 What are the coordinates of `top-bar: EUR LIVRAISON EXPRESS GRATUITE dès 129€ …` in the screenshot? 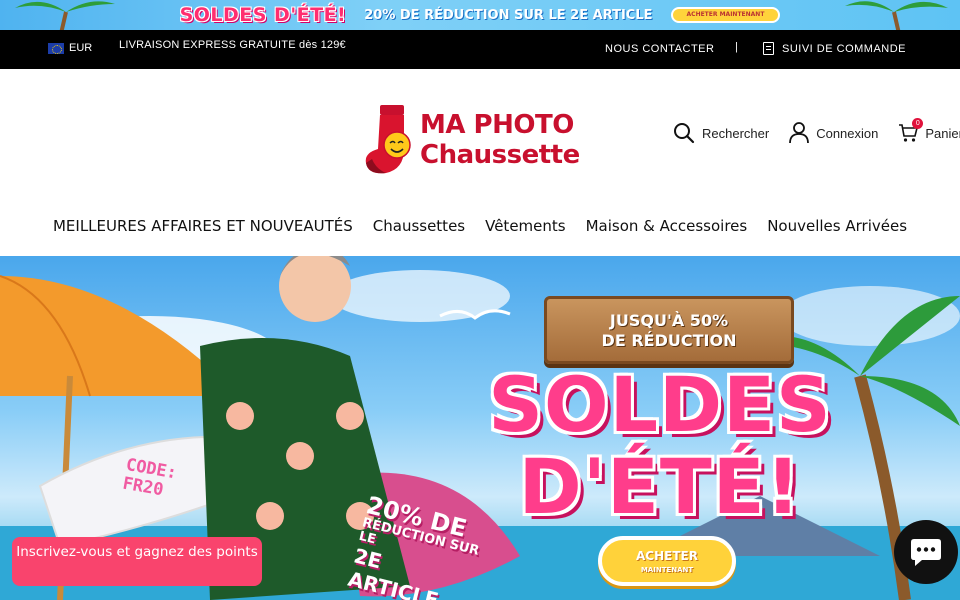 It's located at (480, 49).